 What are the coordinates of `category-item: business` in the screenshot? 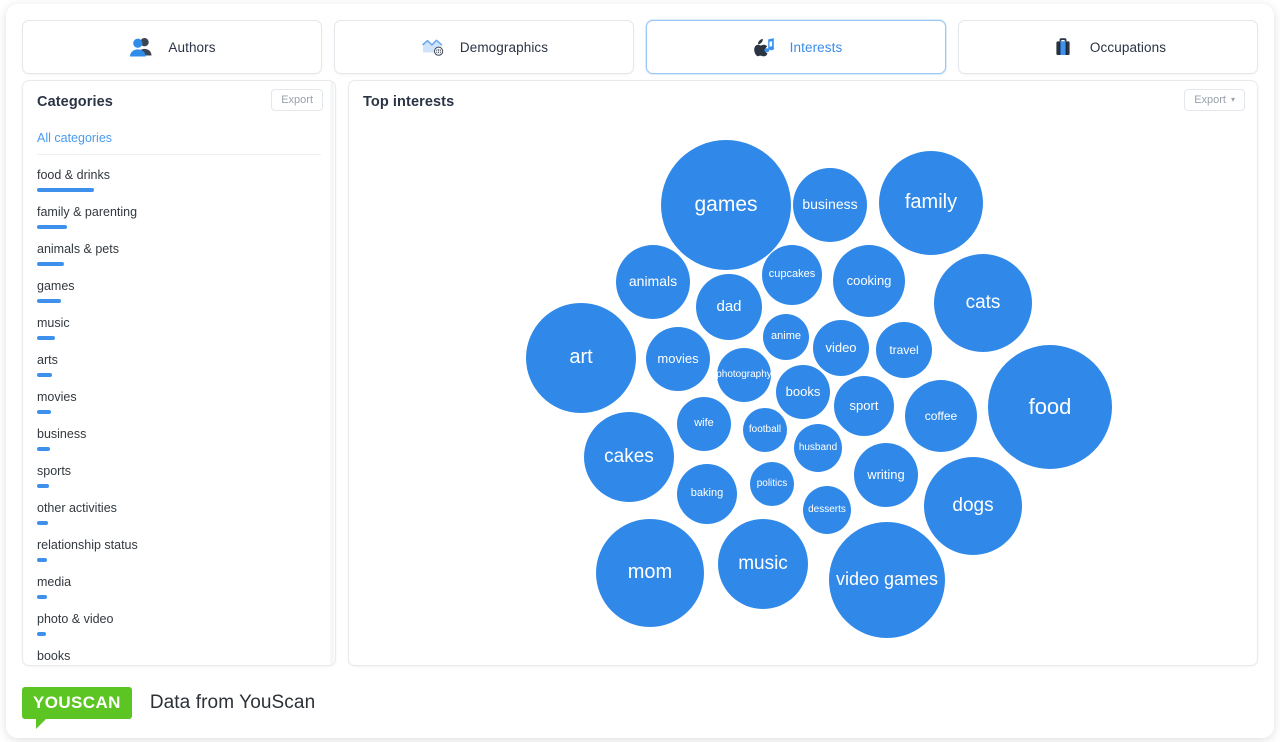 It's located at (179, 432).